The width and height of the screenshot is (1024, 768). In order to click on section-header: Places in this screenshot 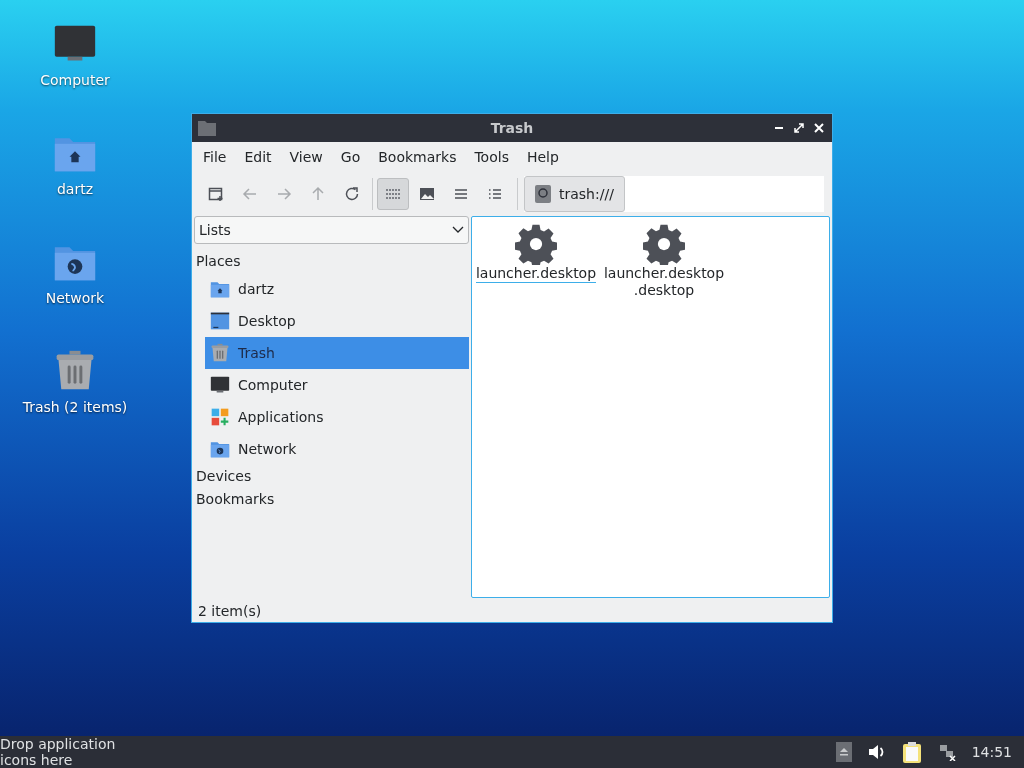, I will do `click(331, 261)`.